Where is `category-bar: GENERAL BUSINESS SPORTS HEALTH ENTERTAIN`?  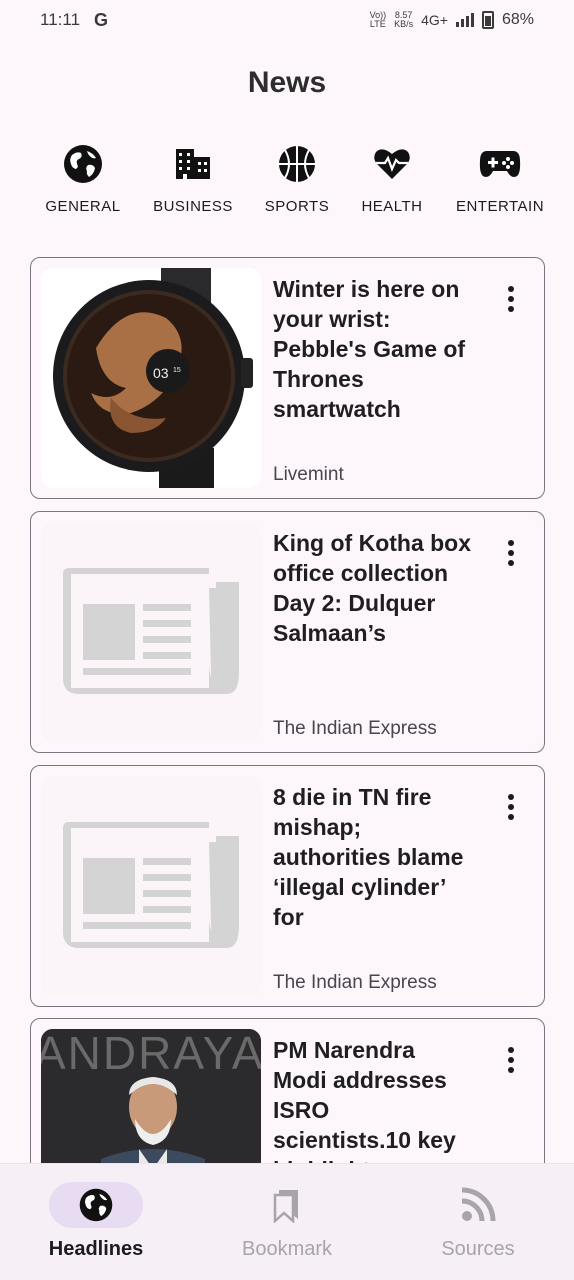 category-bar: GENERAL BUSINESS SPORTS HEALTH ENTERTAIN is located at coordinates (287, 185).